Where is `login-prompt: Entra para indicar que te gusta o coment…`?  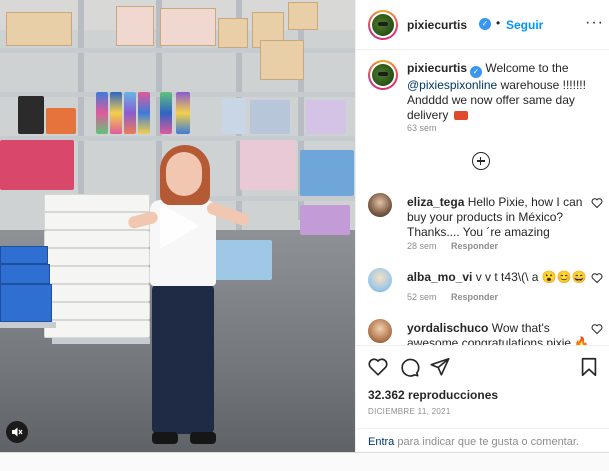 login-prompt: Entra para indicar que te gusta o coment… is located at coordinates (482, 440).